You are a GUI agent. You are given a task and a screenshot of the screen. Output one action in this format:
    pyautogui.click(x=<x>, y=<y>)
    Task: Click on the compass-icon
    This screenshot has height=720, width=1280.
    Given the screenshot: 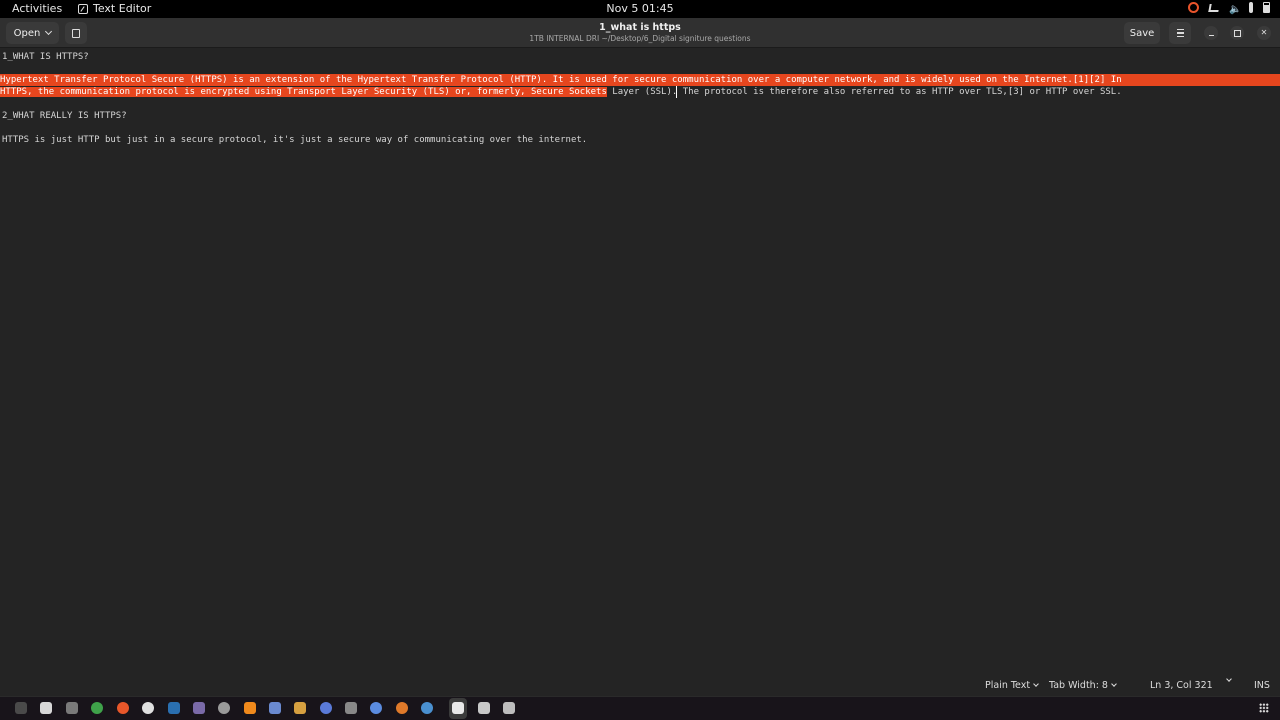 What is the action you would take?
    pyautogui.click(x=224, y=708)
    